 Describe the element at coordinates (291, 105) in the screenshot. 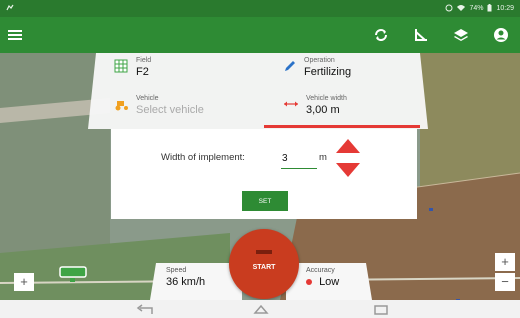

I see `width-arrows-icon` at that location.